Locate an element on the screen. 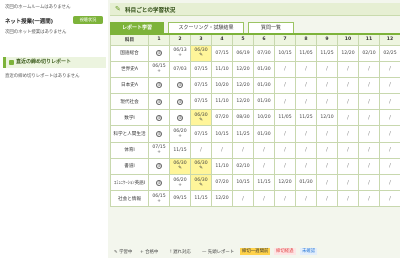 The width and height of the screenshot is (400, 258). subject-name: ｺﾐｭﾆｹｰｼｮﾝ英語Ⅰ is located at coordinates (129, 182).